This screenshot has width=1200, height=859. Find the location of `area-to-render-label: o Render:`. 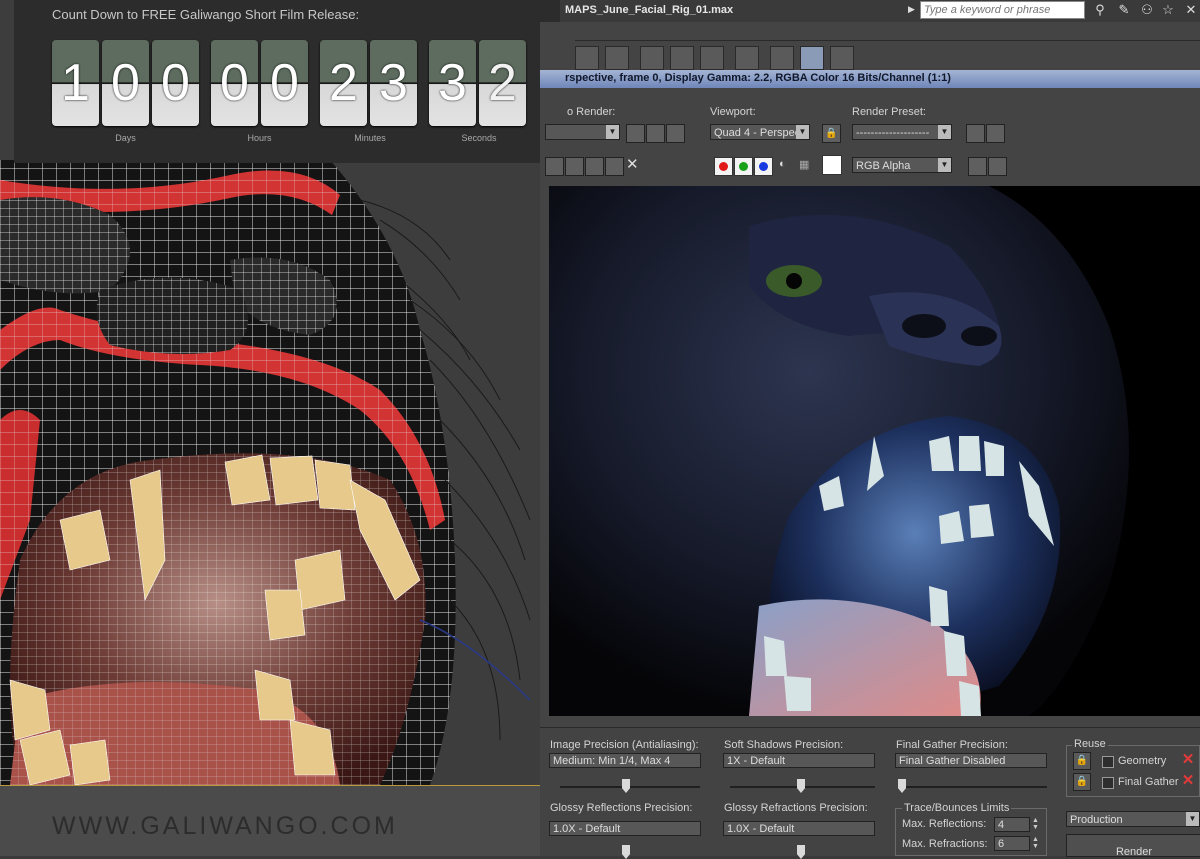

area-to-render-label: o Render: is located at coordinates (591, 112).